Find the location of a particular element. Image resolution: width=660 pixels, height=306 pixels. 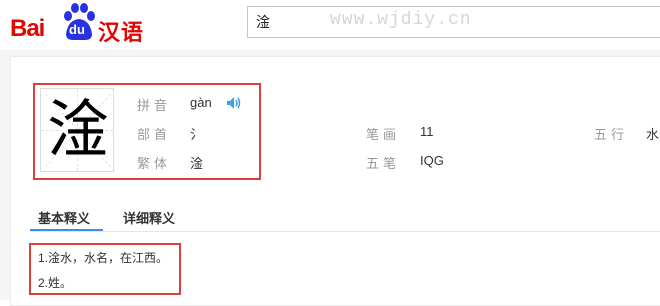

traditional-label: 繁体 is located at coordinates (154, 163).